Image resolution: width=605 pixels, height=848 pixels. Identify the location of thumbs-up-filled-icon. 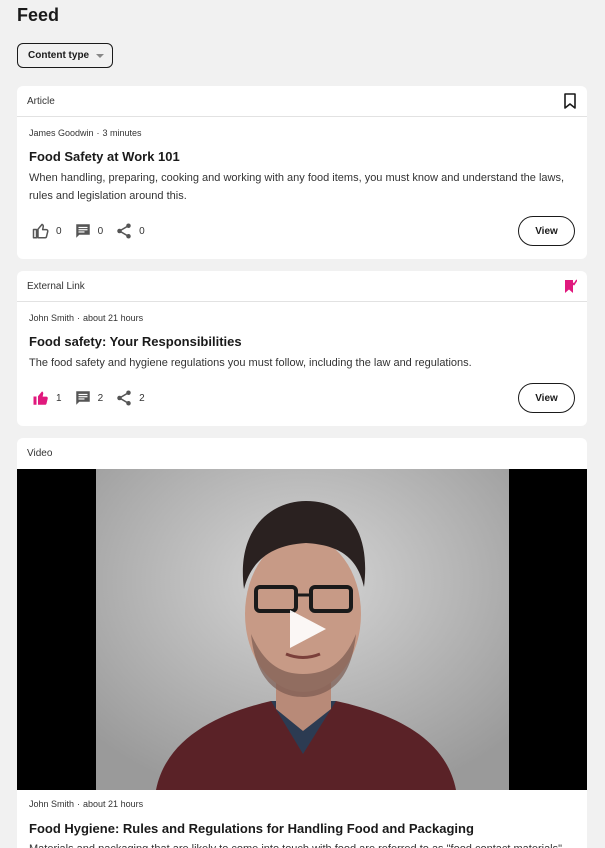
(40, 398).